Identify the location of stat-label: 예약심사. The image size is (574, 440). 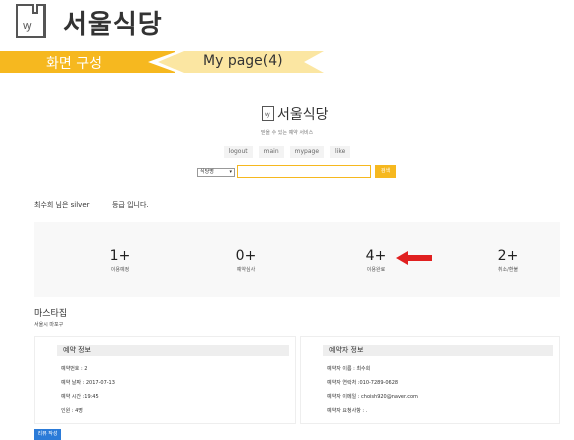
(246, 270).